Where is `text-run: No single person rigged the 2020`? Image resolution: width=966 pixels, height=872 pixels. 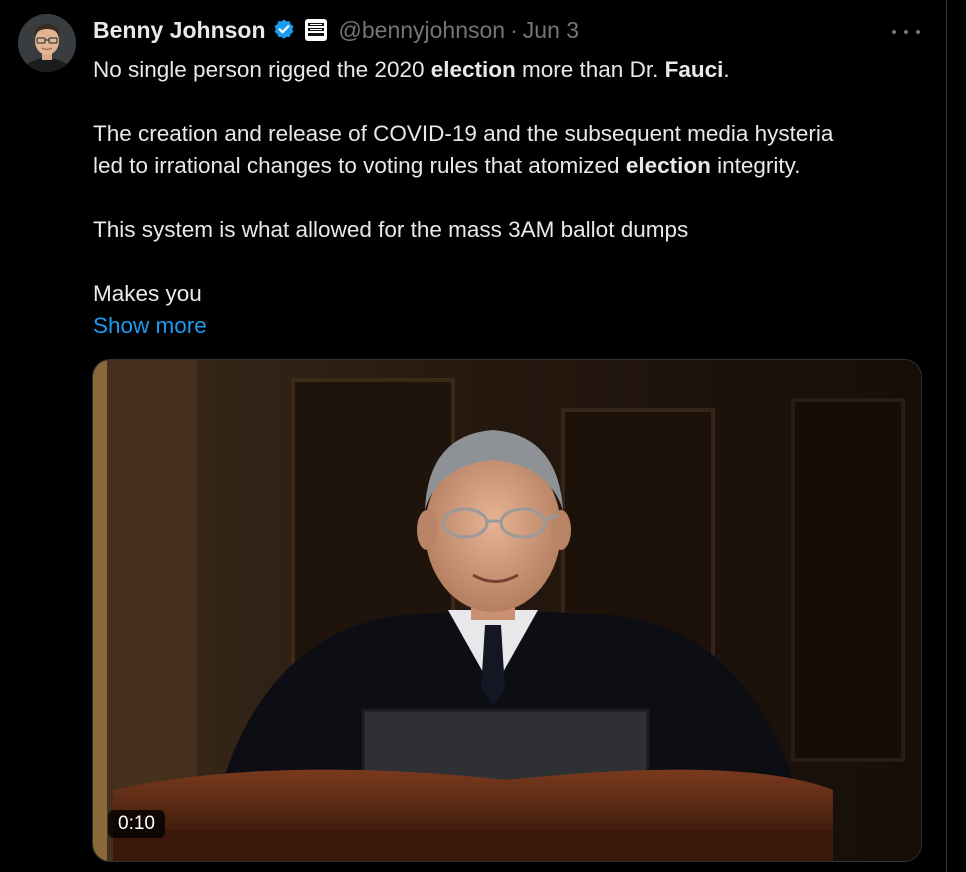 text-run: No single person rigged the 2020 is located at coordinates (262, 69).